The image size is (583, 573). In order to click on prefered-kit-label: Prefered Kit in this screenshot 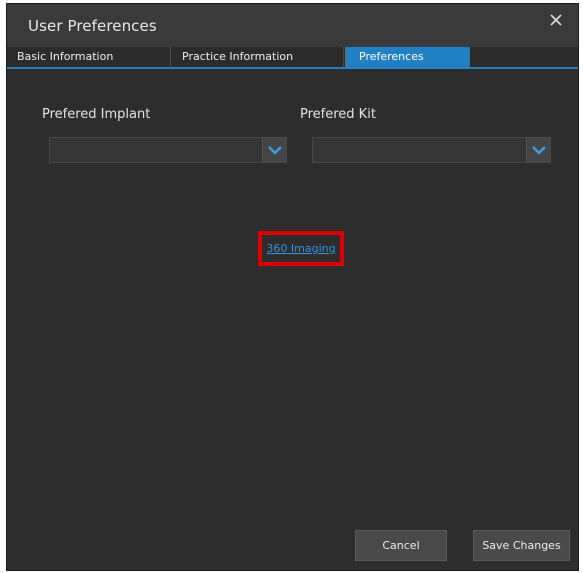, I will do `click(338, 114)`.